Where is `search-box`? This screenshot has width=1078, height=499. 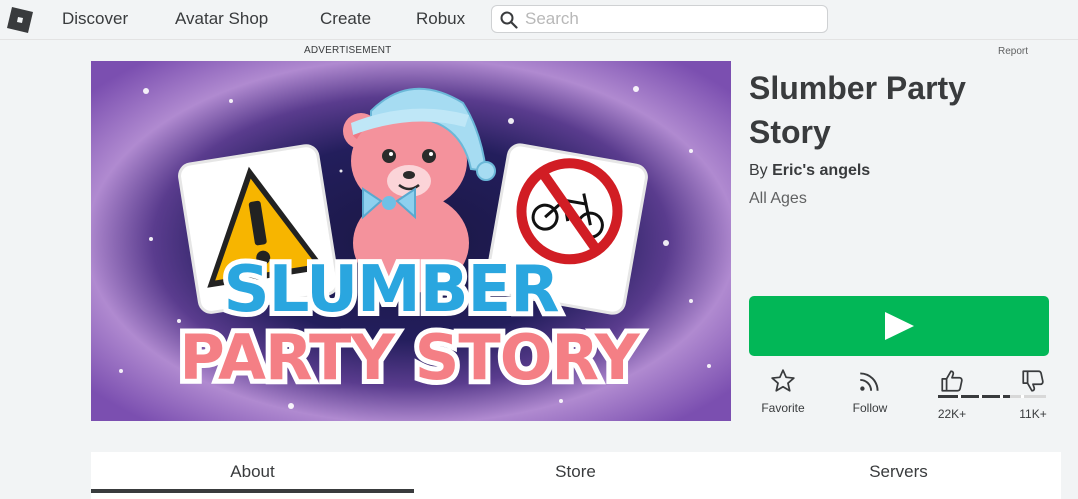
search-box is located at coordinates (659, 19).